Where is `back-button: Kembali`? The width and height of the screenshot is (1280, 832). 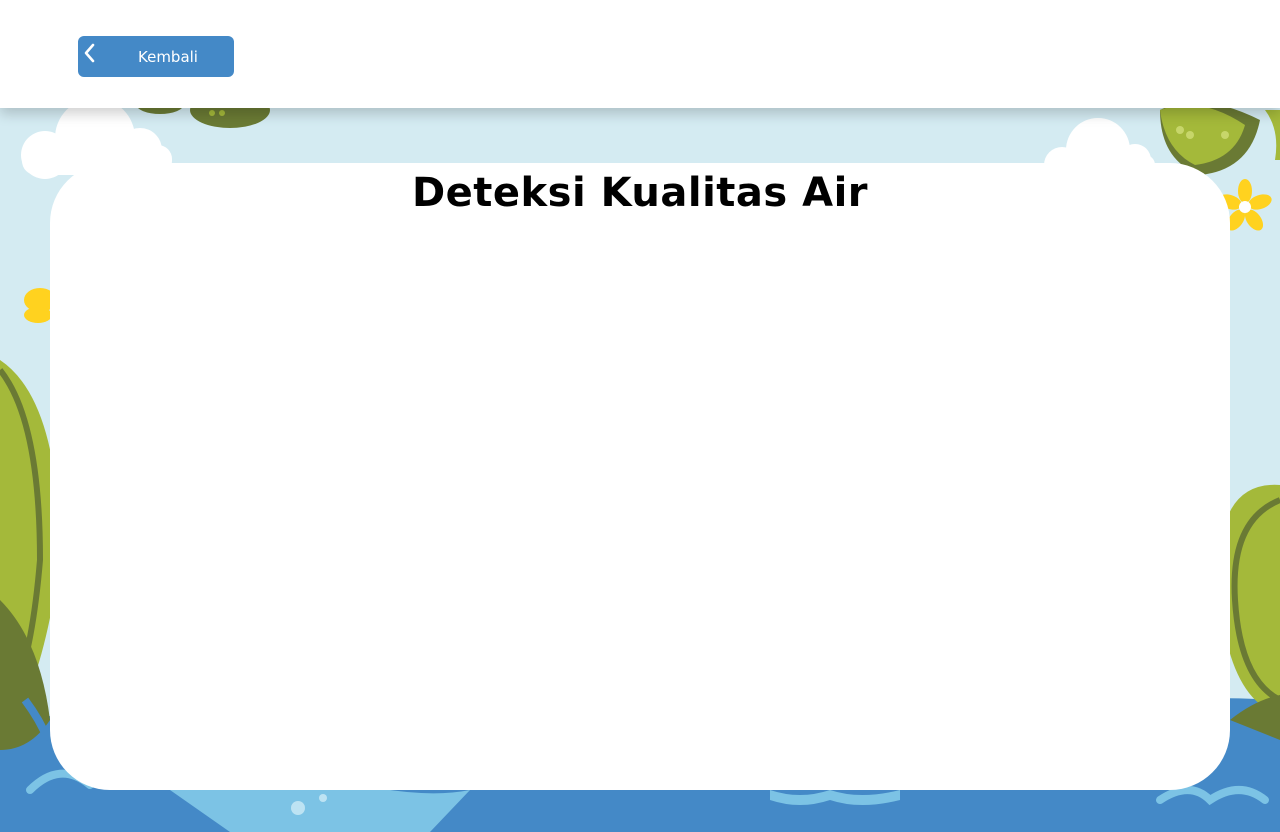
back-button: Kembali is located at coordinates (156, 56).